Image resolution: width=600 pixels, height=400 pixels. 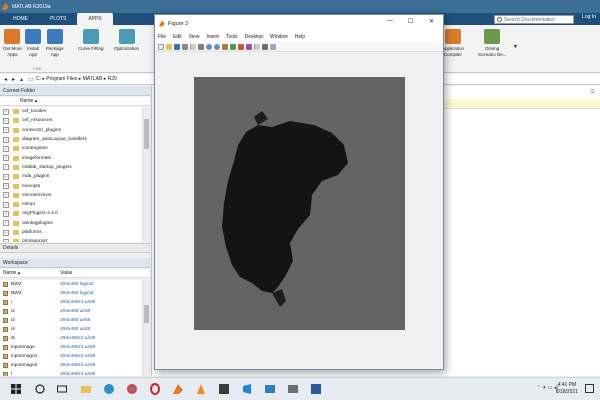 I want to click on folder-item: + osintegplugins, so click(x=71, y=223).